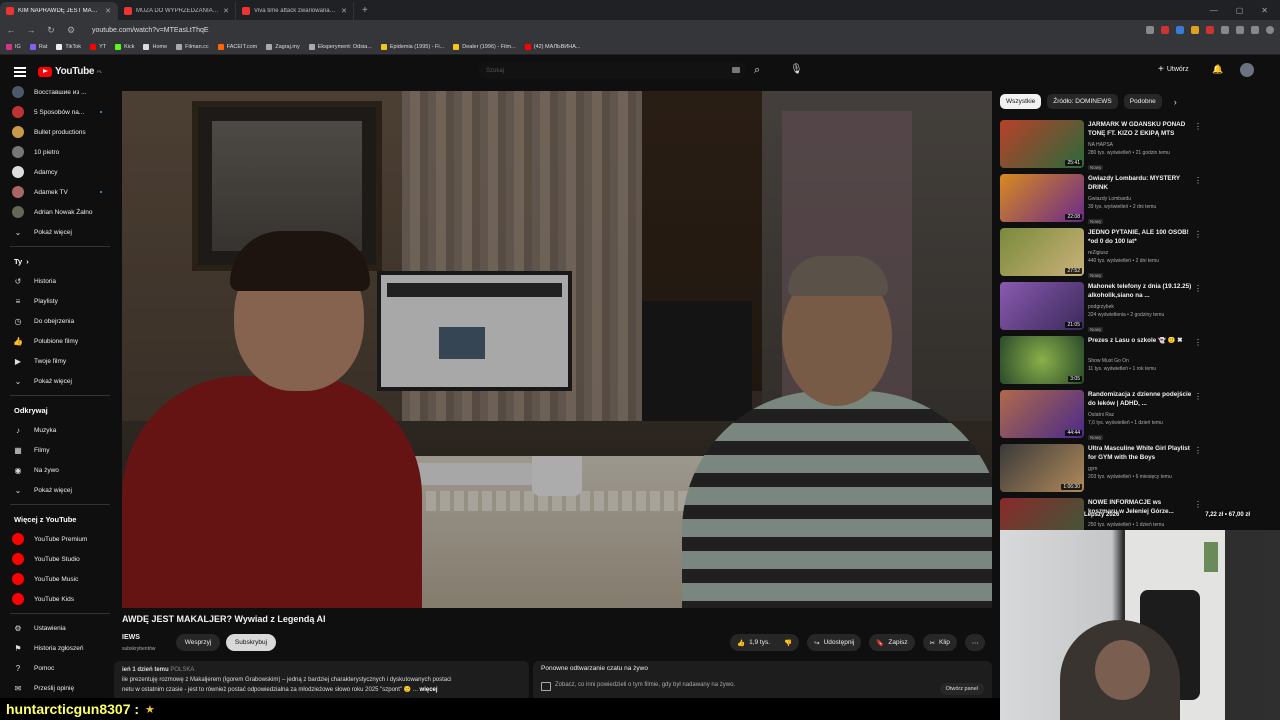 The height and width of the screenshot is (720, 1280). What do you see at coordinates (70, 71) in the screenshot?
I see `youtube-logo: YouTube PL` at bounding box center [70, 71].